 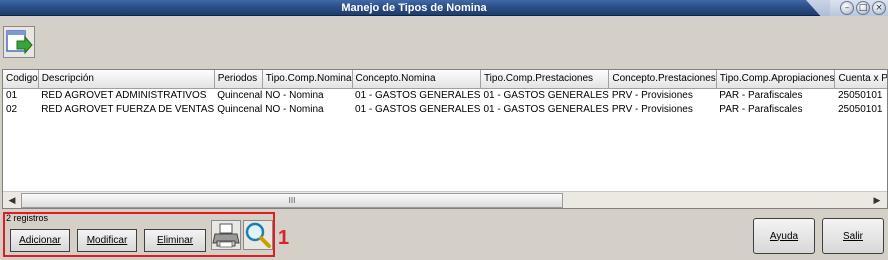 I want to click on magnifier-icon, so click(x=258, y=235).